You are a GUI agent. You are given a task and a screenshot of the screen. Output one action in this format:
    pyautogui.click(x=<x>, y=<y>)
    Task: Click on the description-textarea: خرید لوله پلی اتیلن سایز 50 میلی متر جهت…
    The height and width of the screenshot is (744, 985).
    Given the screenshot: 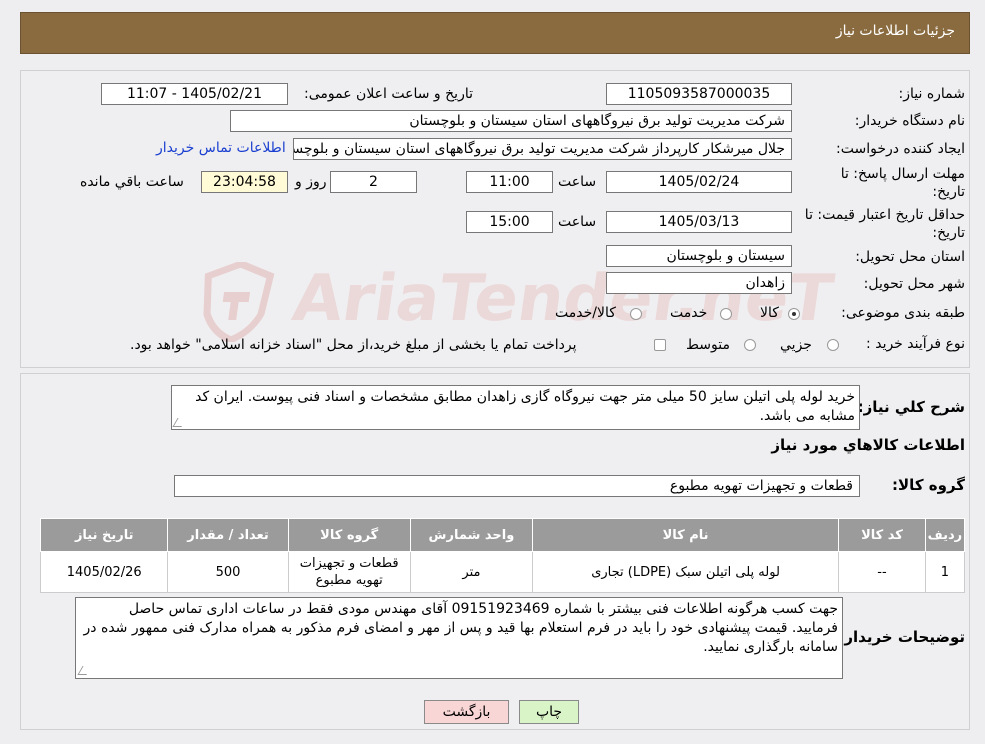 What is the action you would take?
    pyautogui.click(x=515, y=407)
    